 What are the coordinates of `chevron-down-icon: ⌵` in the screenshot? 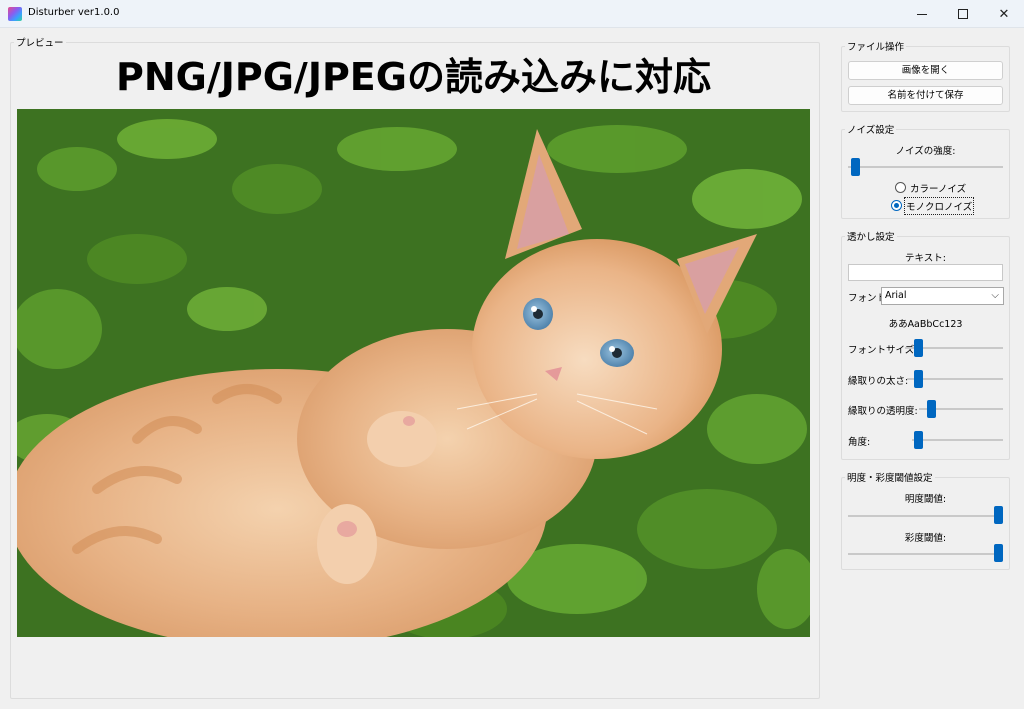 It's located at (995, 295).